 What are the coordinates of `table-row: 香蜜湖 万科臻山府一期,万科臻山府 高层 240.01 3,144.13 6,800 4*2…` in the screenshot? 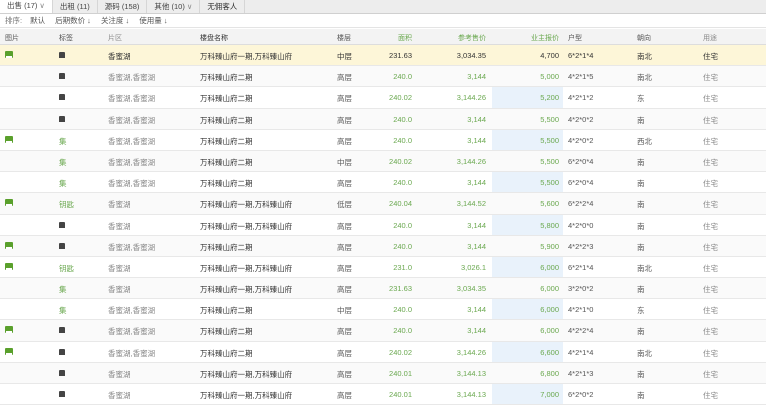 It's located at (383, 373).